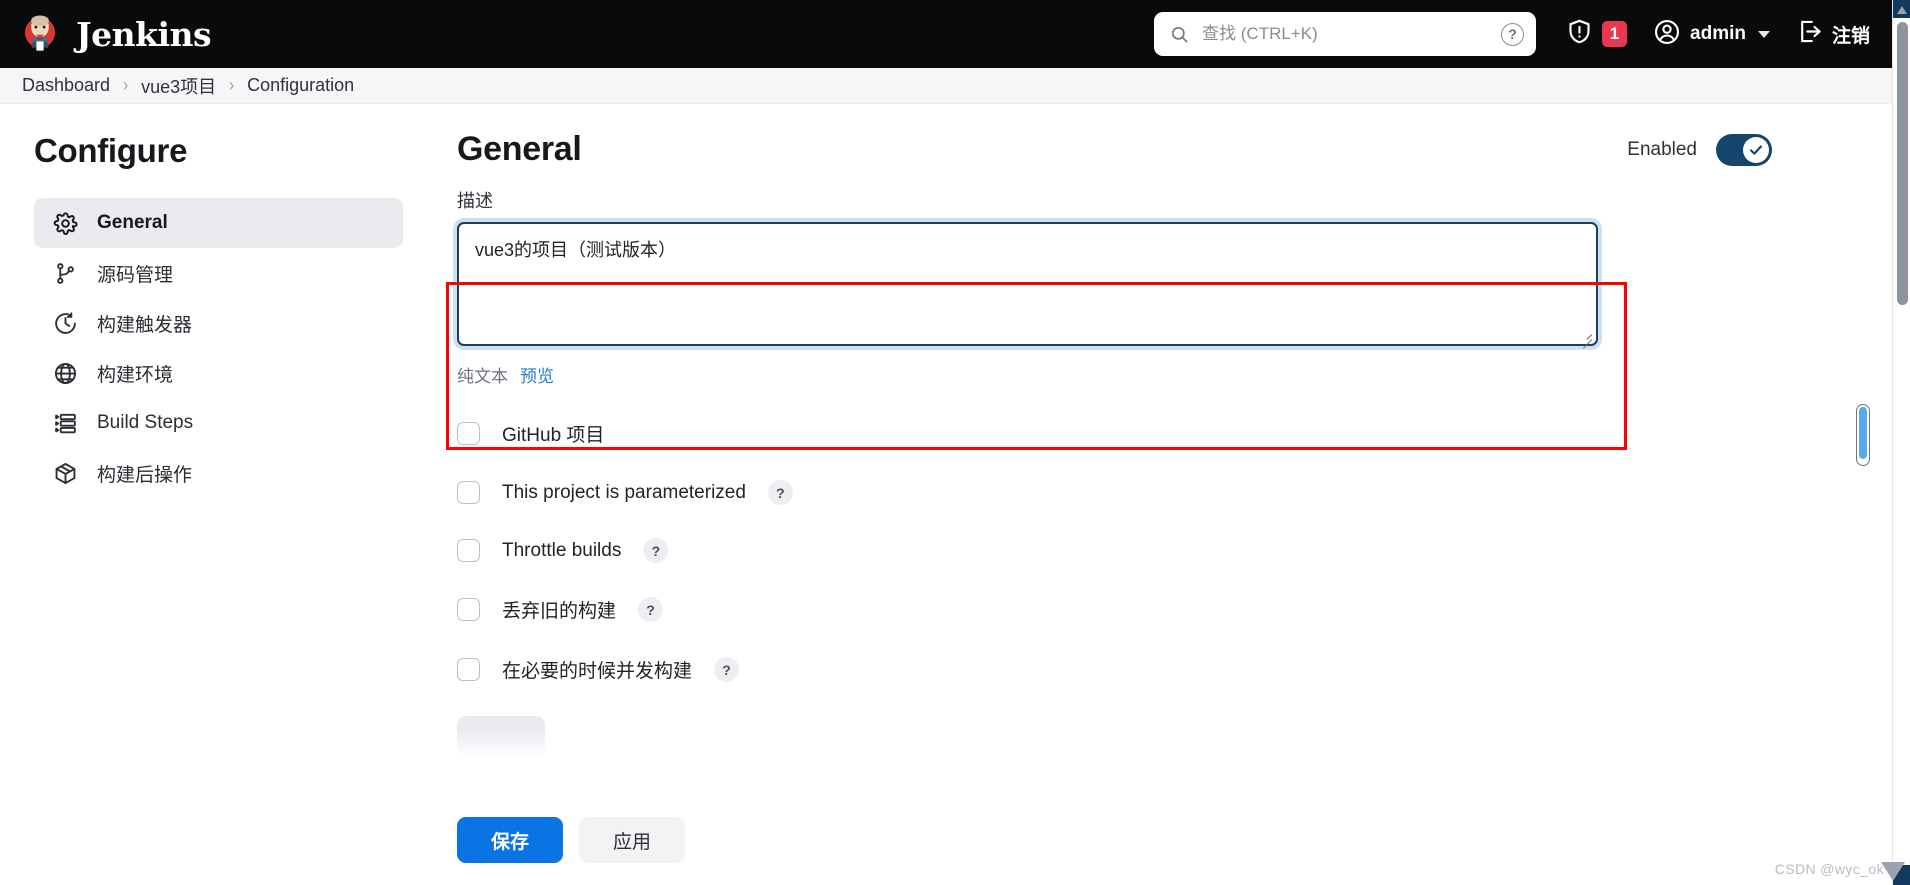 The image size is (1910, 885). What do you see at coordinates (1756, 149) in the screenshot?
I see `toggle-knob` at bounding box center [1756, 149].